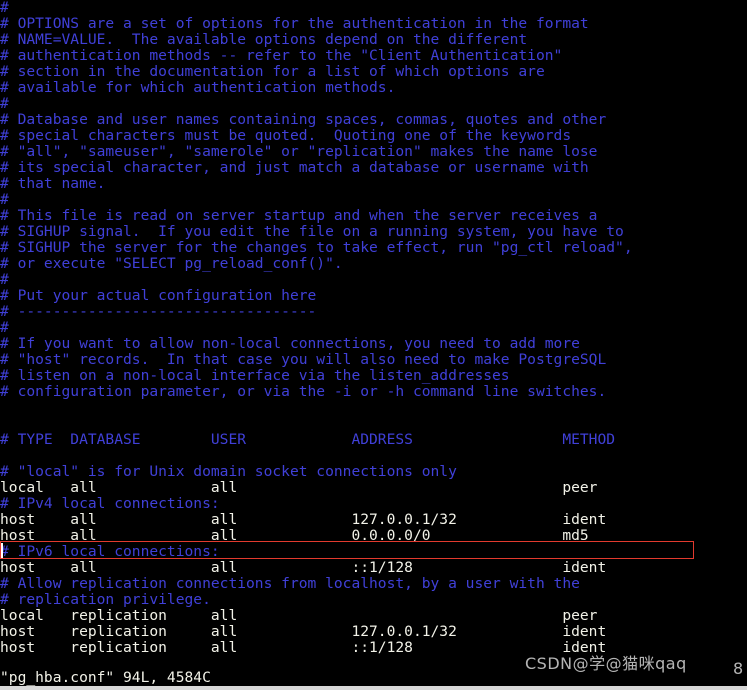  What do you see at coordinates (105, 677) in the screenshot?
I see `vim-status-line: "pg_hba.conf" 94L, 4584C` at bounding box center [105, 677].